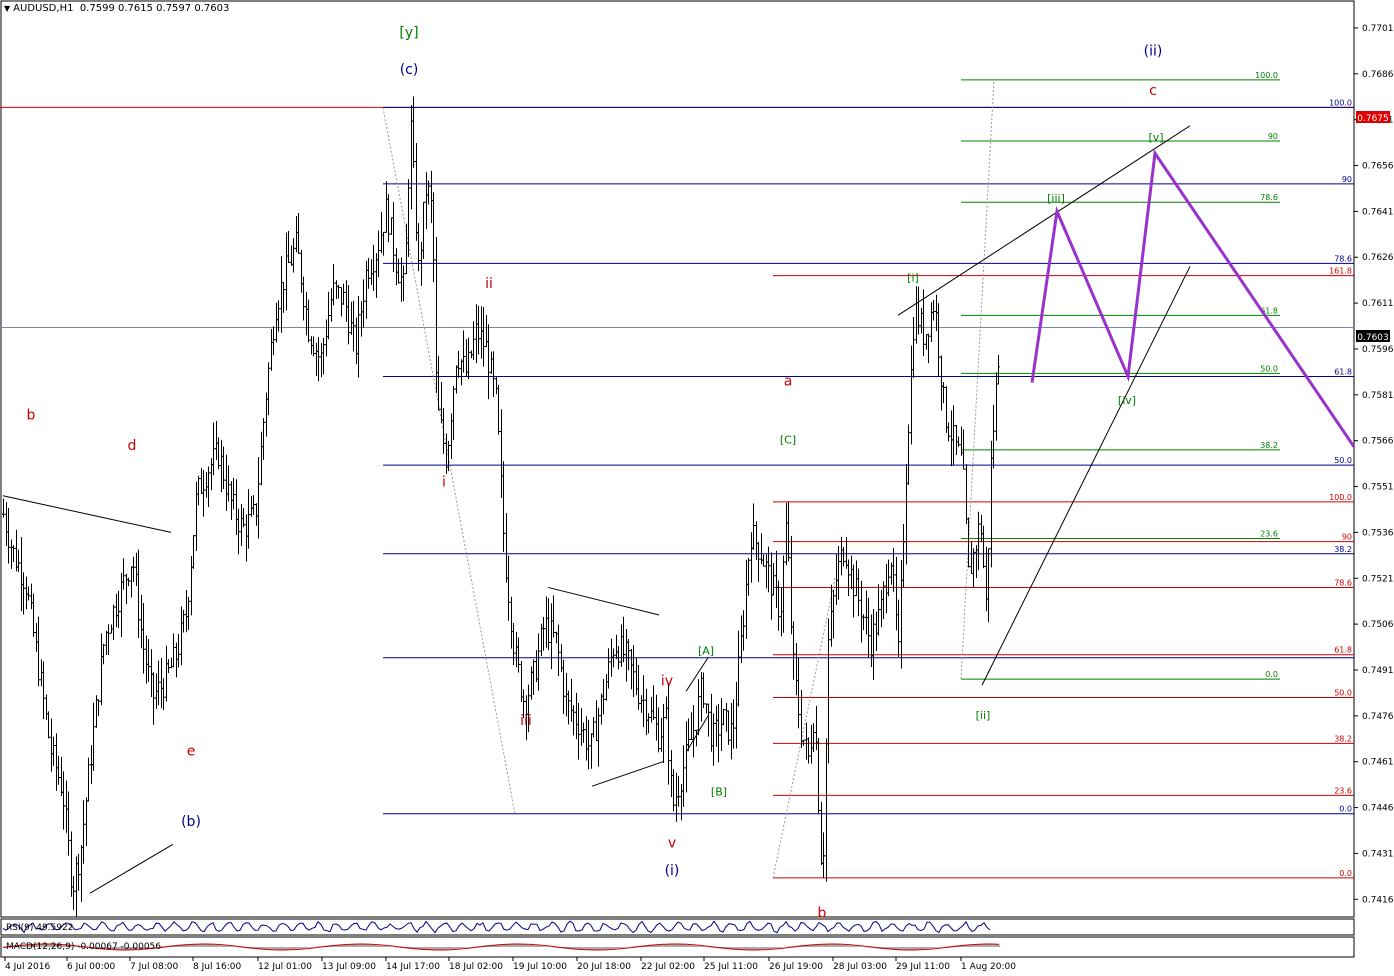  What do you see at coordinates (1378, 854) in the screenshot?
I see `y-tick-label-18: 0.7431` at bounding box center [1378, 854].